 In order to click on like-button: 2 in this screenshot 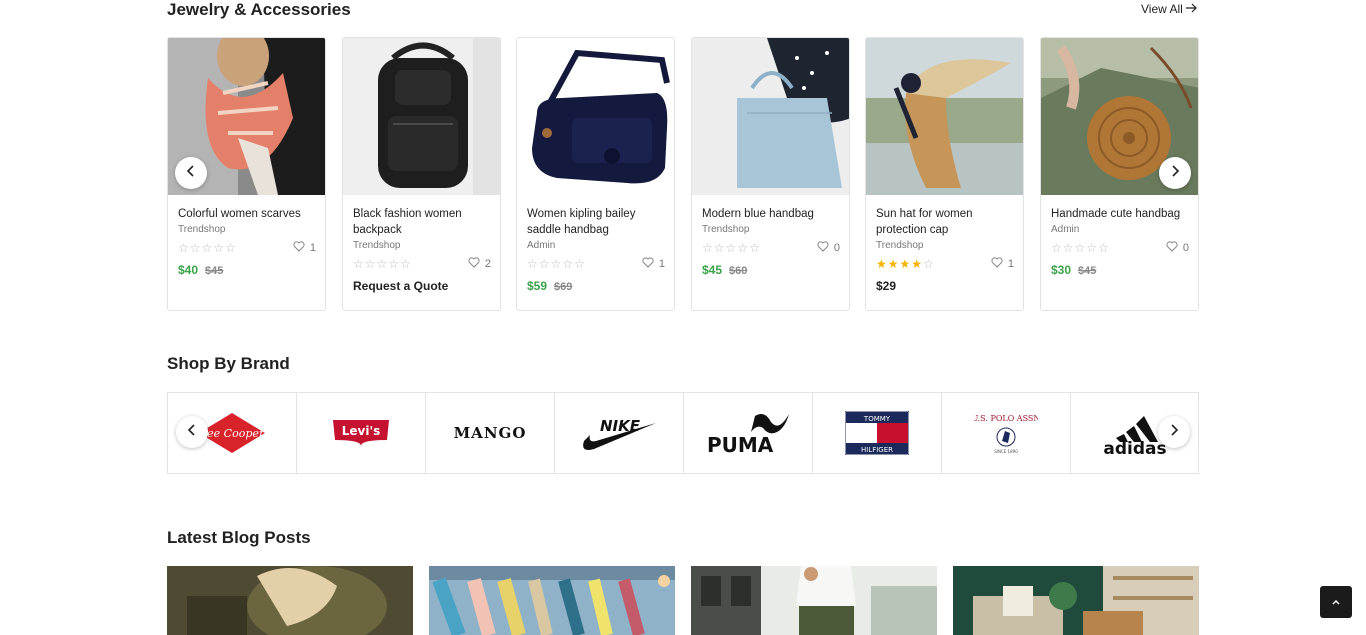, I will do `click(479, 264)`.